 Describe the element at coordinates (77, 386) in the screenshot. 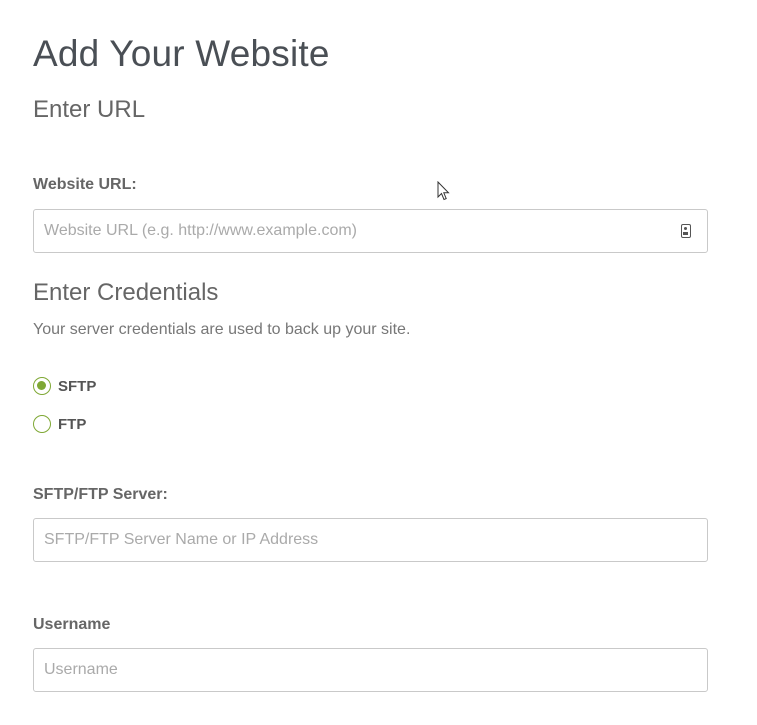

I see `sftp-radio-label: SFTP` at that location.